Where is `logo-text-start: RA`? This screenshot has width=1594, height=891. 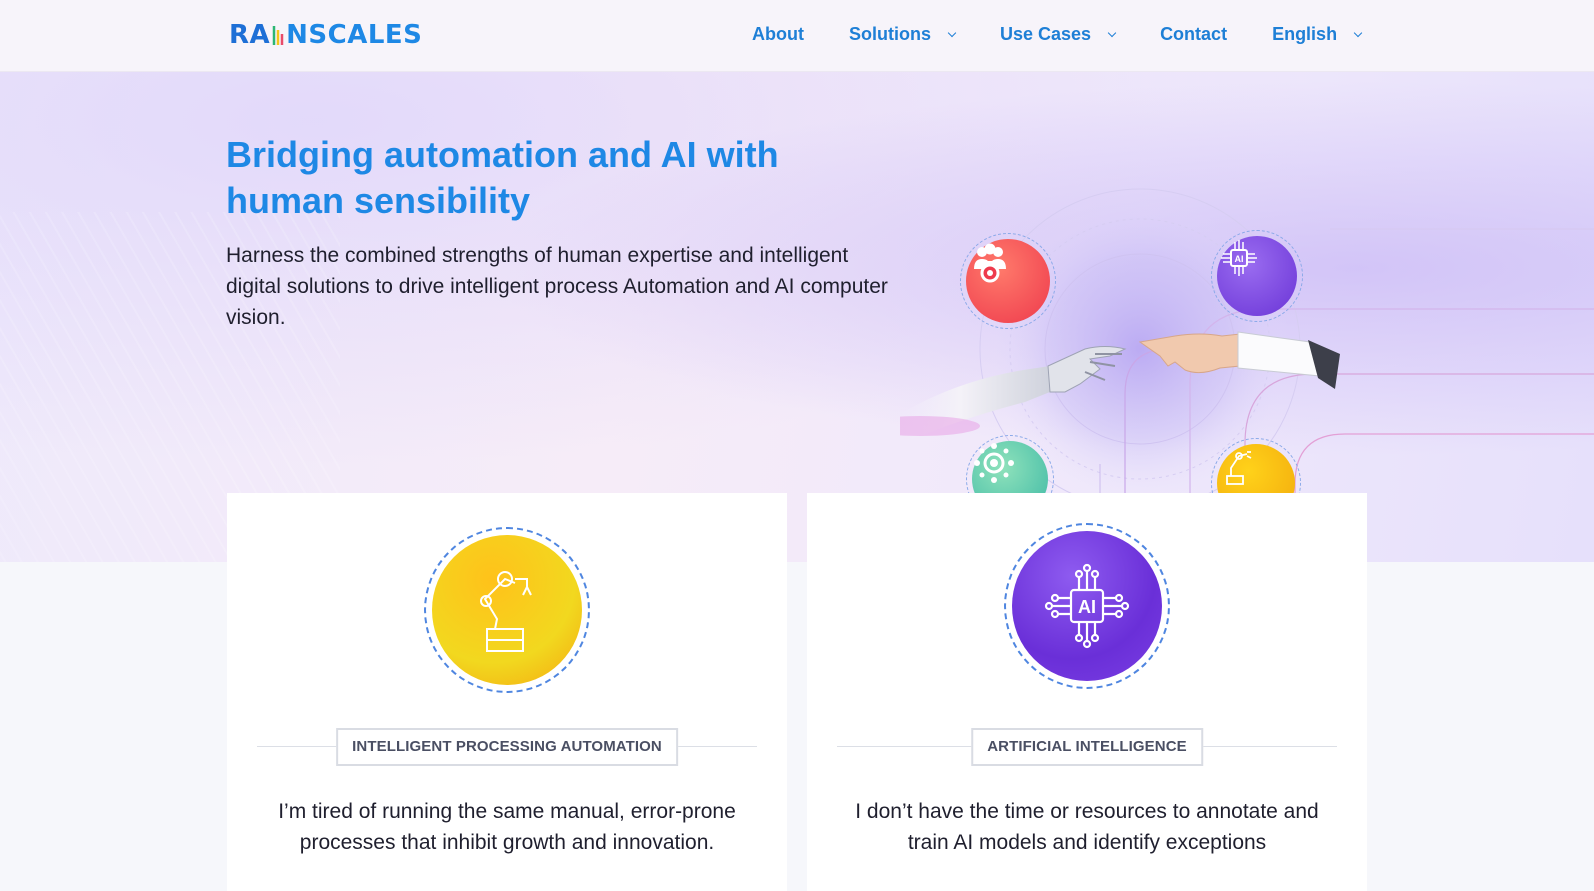 logo-text-start: RA is located at coordinates (250, 35).